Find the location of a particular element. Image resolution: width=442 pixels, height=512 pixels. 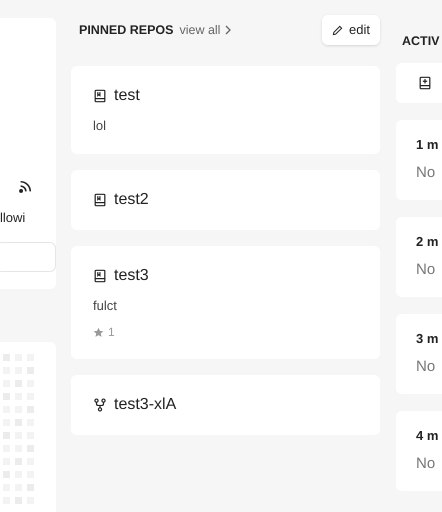

repo-card: test2 is located at coordinates (225, 200).